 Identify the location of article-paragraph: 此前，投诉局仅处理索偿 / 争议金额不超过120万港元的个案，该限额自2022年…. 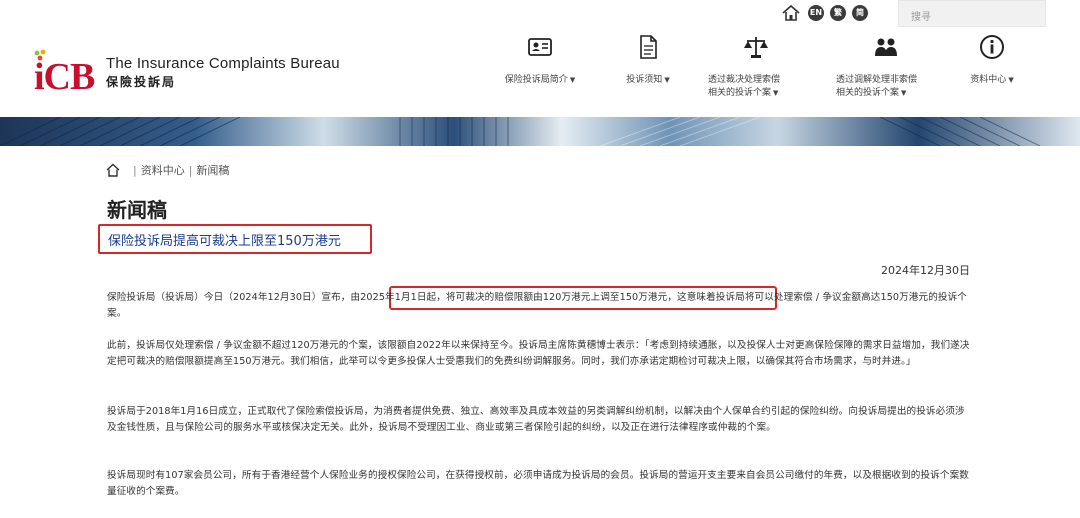
(538, 353).